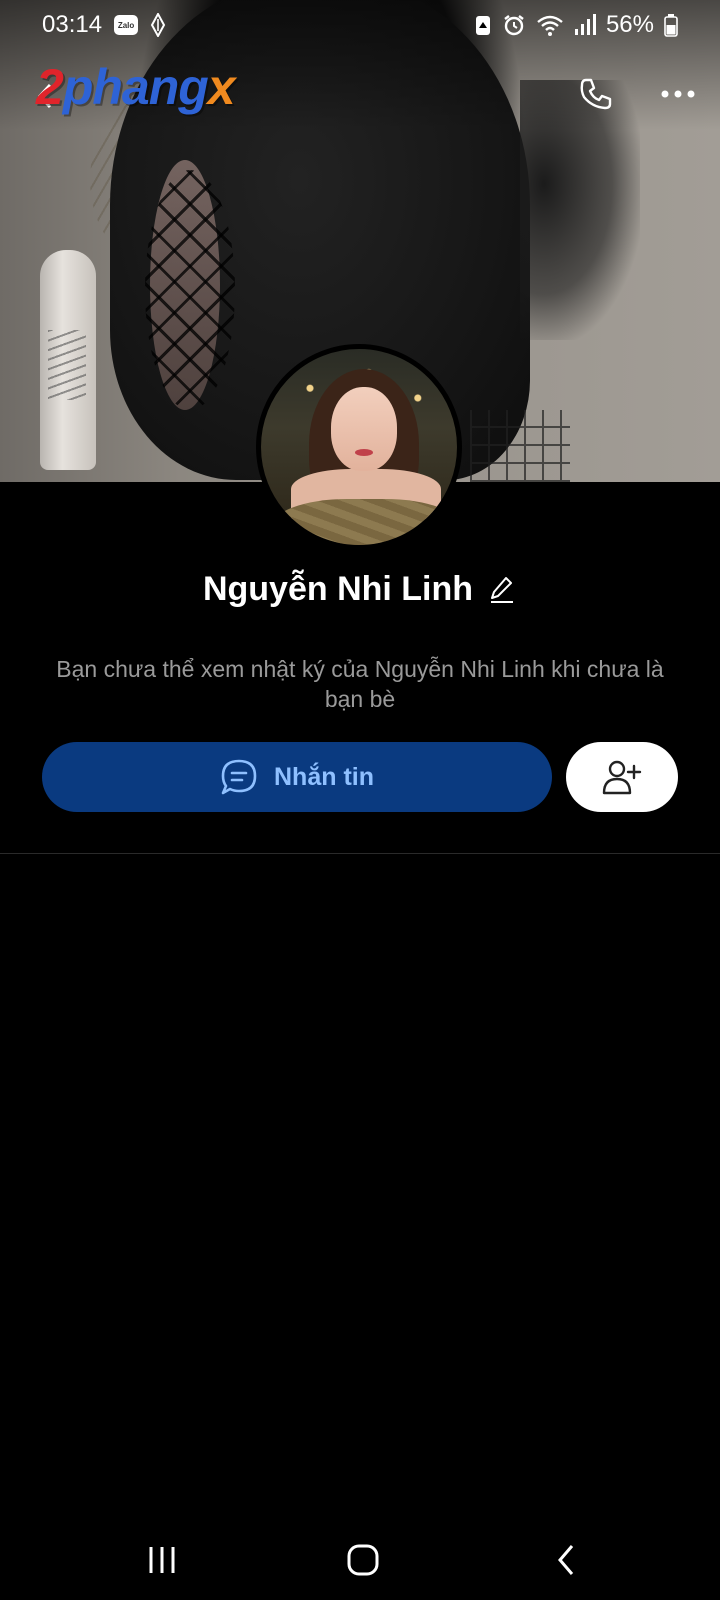  I want to click on recent-apps-icon, so click(162, 1560).